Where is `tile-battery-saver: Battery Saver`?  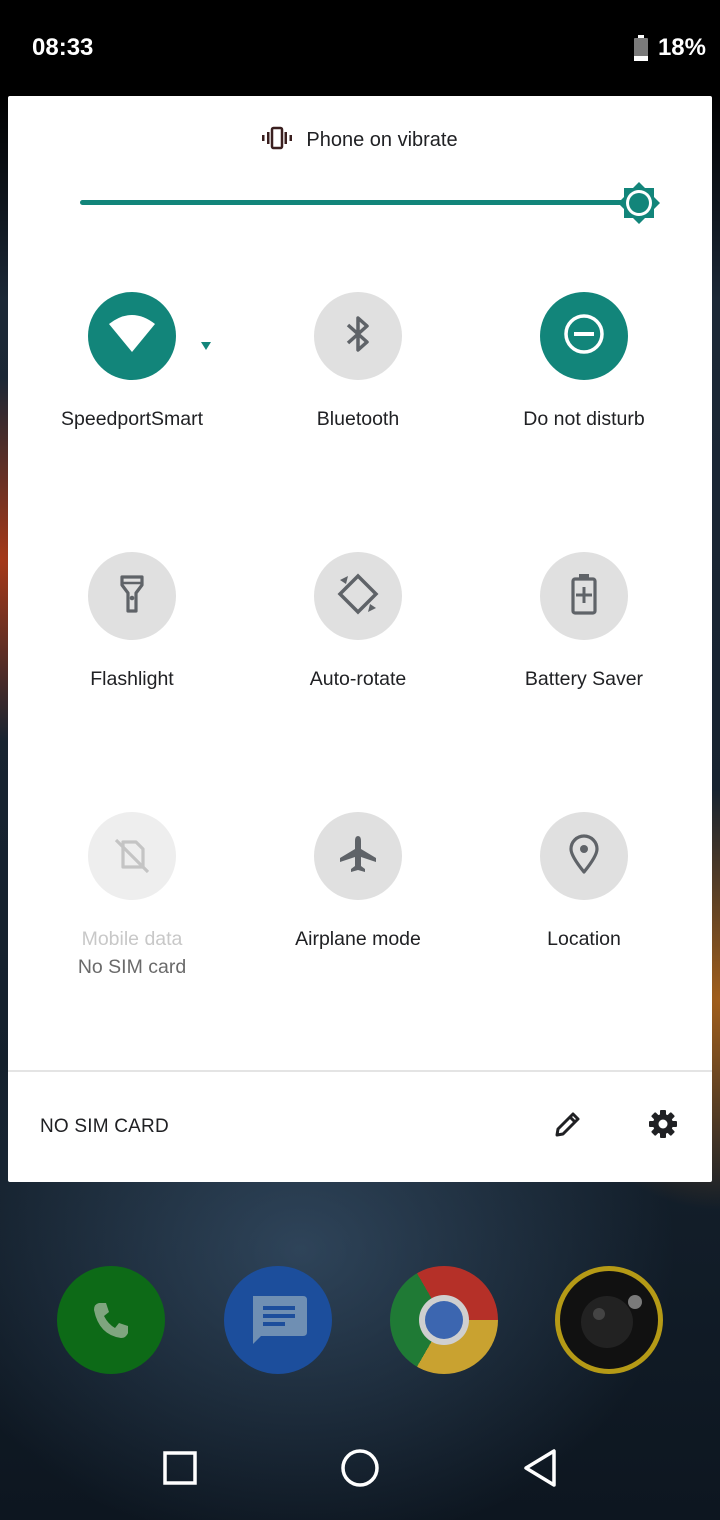 tile-battery-saver: Battery Saver is located at coordinates (584, 652).